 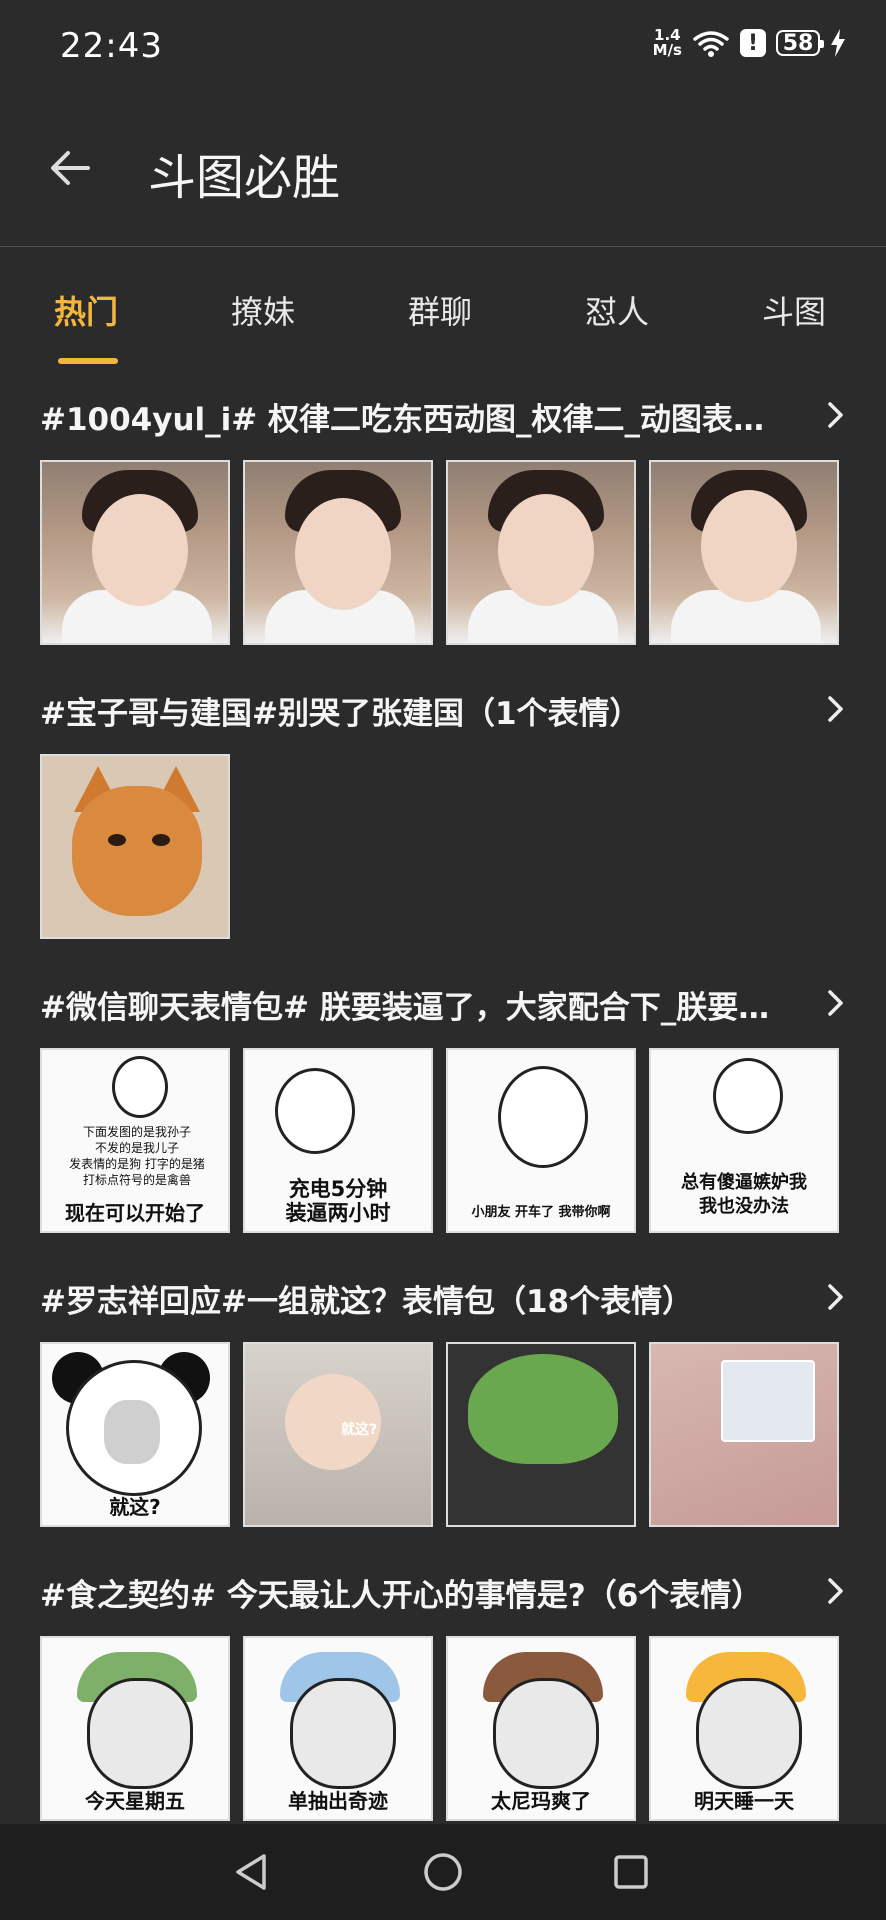 What do you see at coordinates (744, 1801) in the screenshot?
I see `meme-caption: 明天睡一天` at bounding box center [744, 1801].